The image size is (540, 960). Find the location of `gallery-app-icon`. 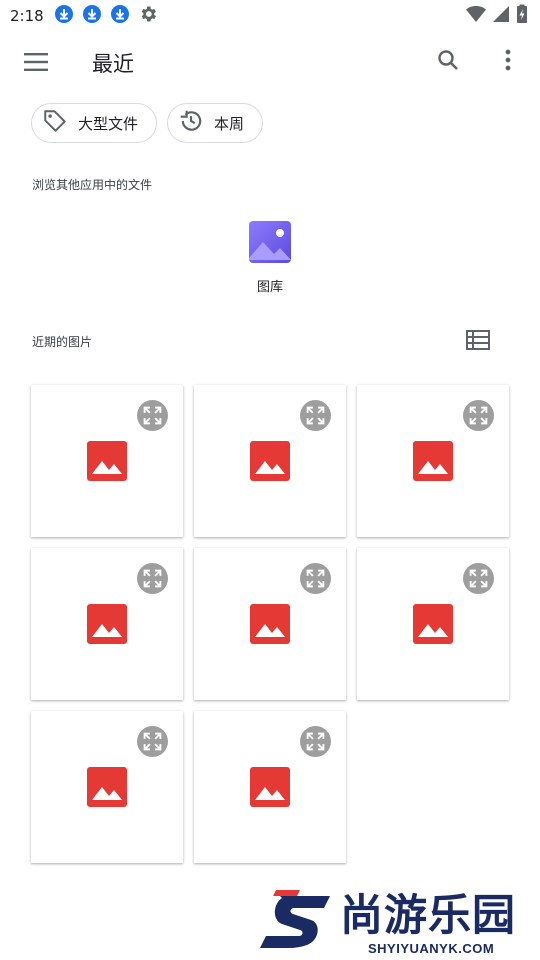

gallery-app-icon is located at coordinates (270, 244).